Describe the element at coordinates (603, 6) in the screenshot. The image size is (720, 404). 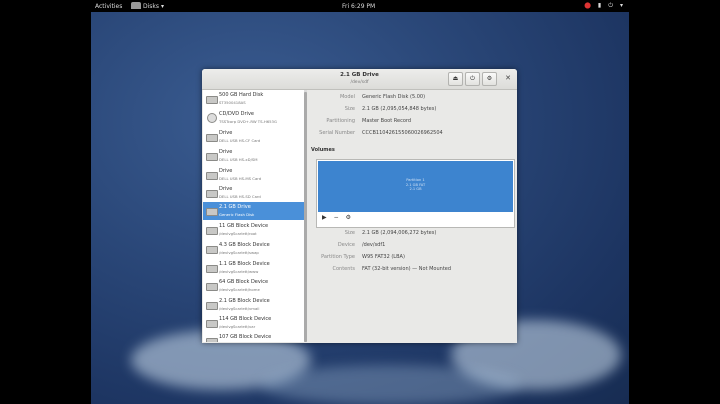
I see `system-tray: ⬤ ▮ ⏻ ▾` at that location.